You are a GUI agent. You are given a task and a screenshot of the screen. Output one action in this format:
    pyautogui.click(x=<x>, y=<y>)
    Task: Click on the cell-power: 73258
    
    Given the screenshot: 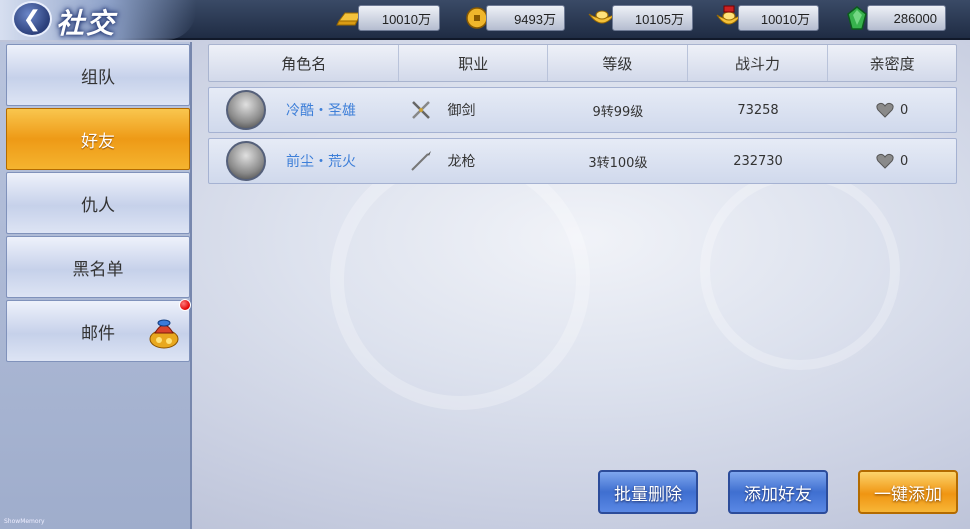 What is the action you would take?
    pyautogui.click(x=758, y=110)
    